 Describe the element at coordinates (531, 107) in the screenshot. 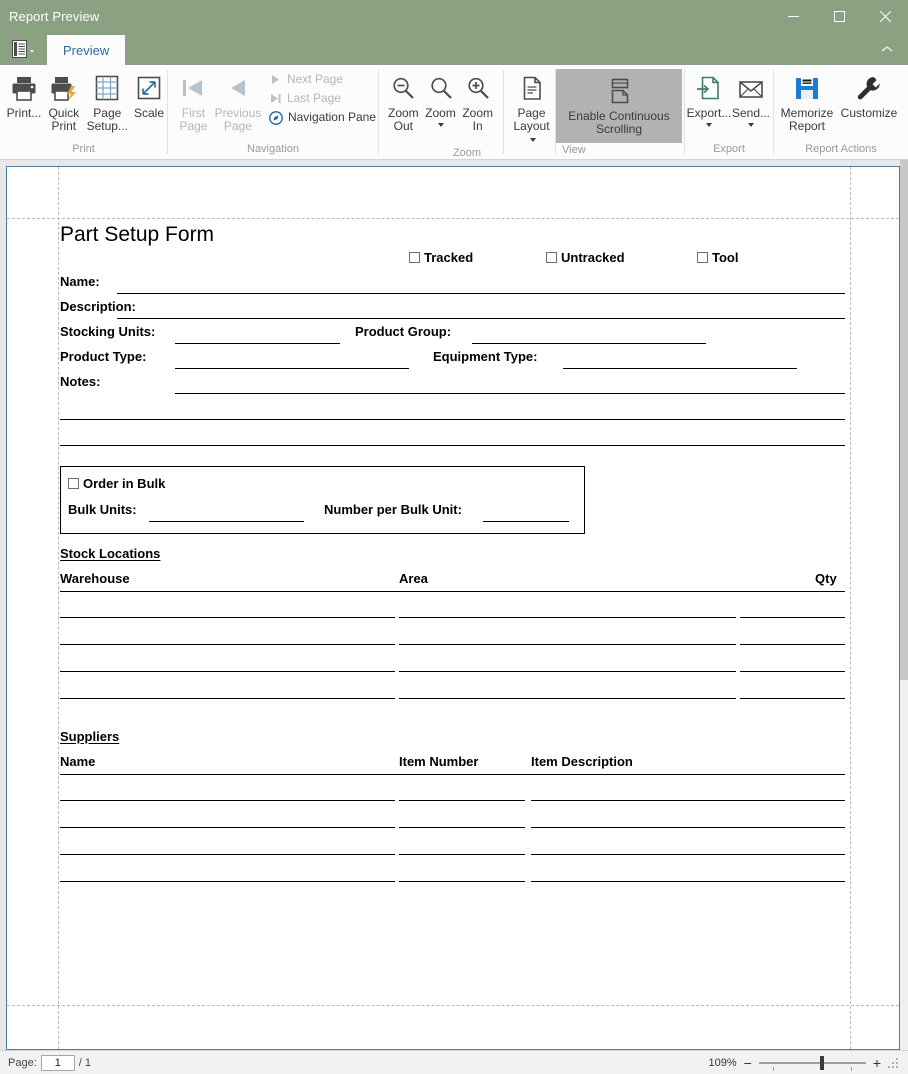

I see `page-layout-button: Page Layout` at that location.